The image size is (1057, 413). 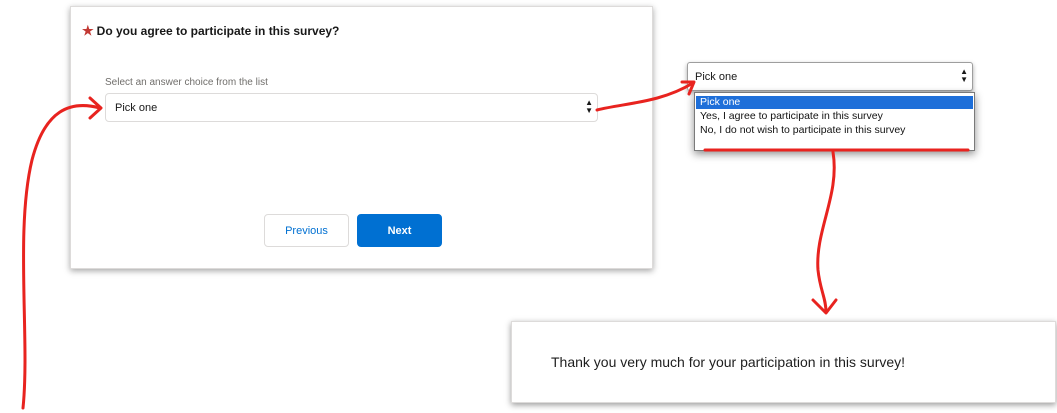 What do you see at coordinates (399, 230) in the screenshot?
I see `next-button: Next` at bounding box center [399, 230].